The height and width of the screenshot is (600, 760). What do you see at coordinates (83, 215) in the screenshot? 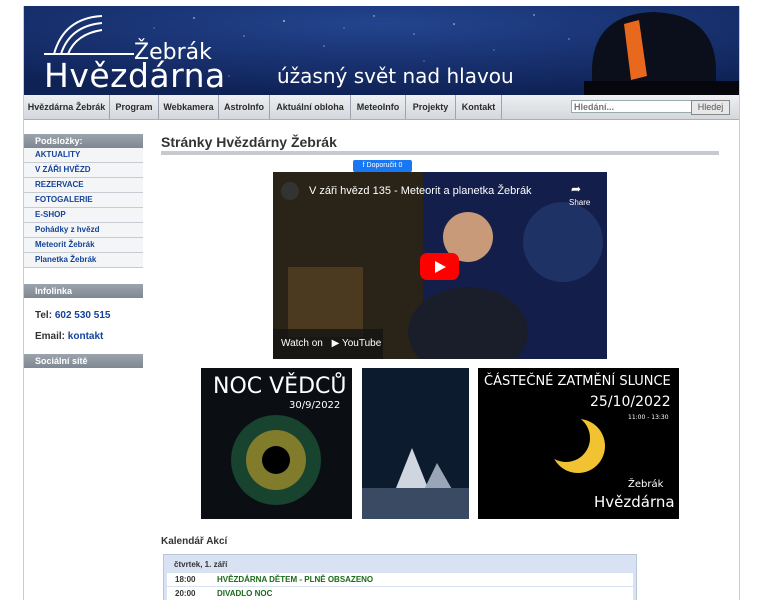
I see `sidebar-item-e-shop: E-SHOP` at bounding box center [83, 215].